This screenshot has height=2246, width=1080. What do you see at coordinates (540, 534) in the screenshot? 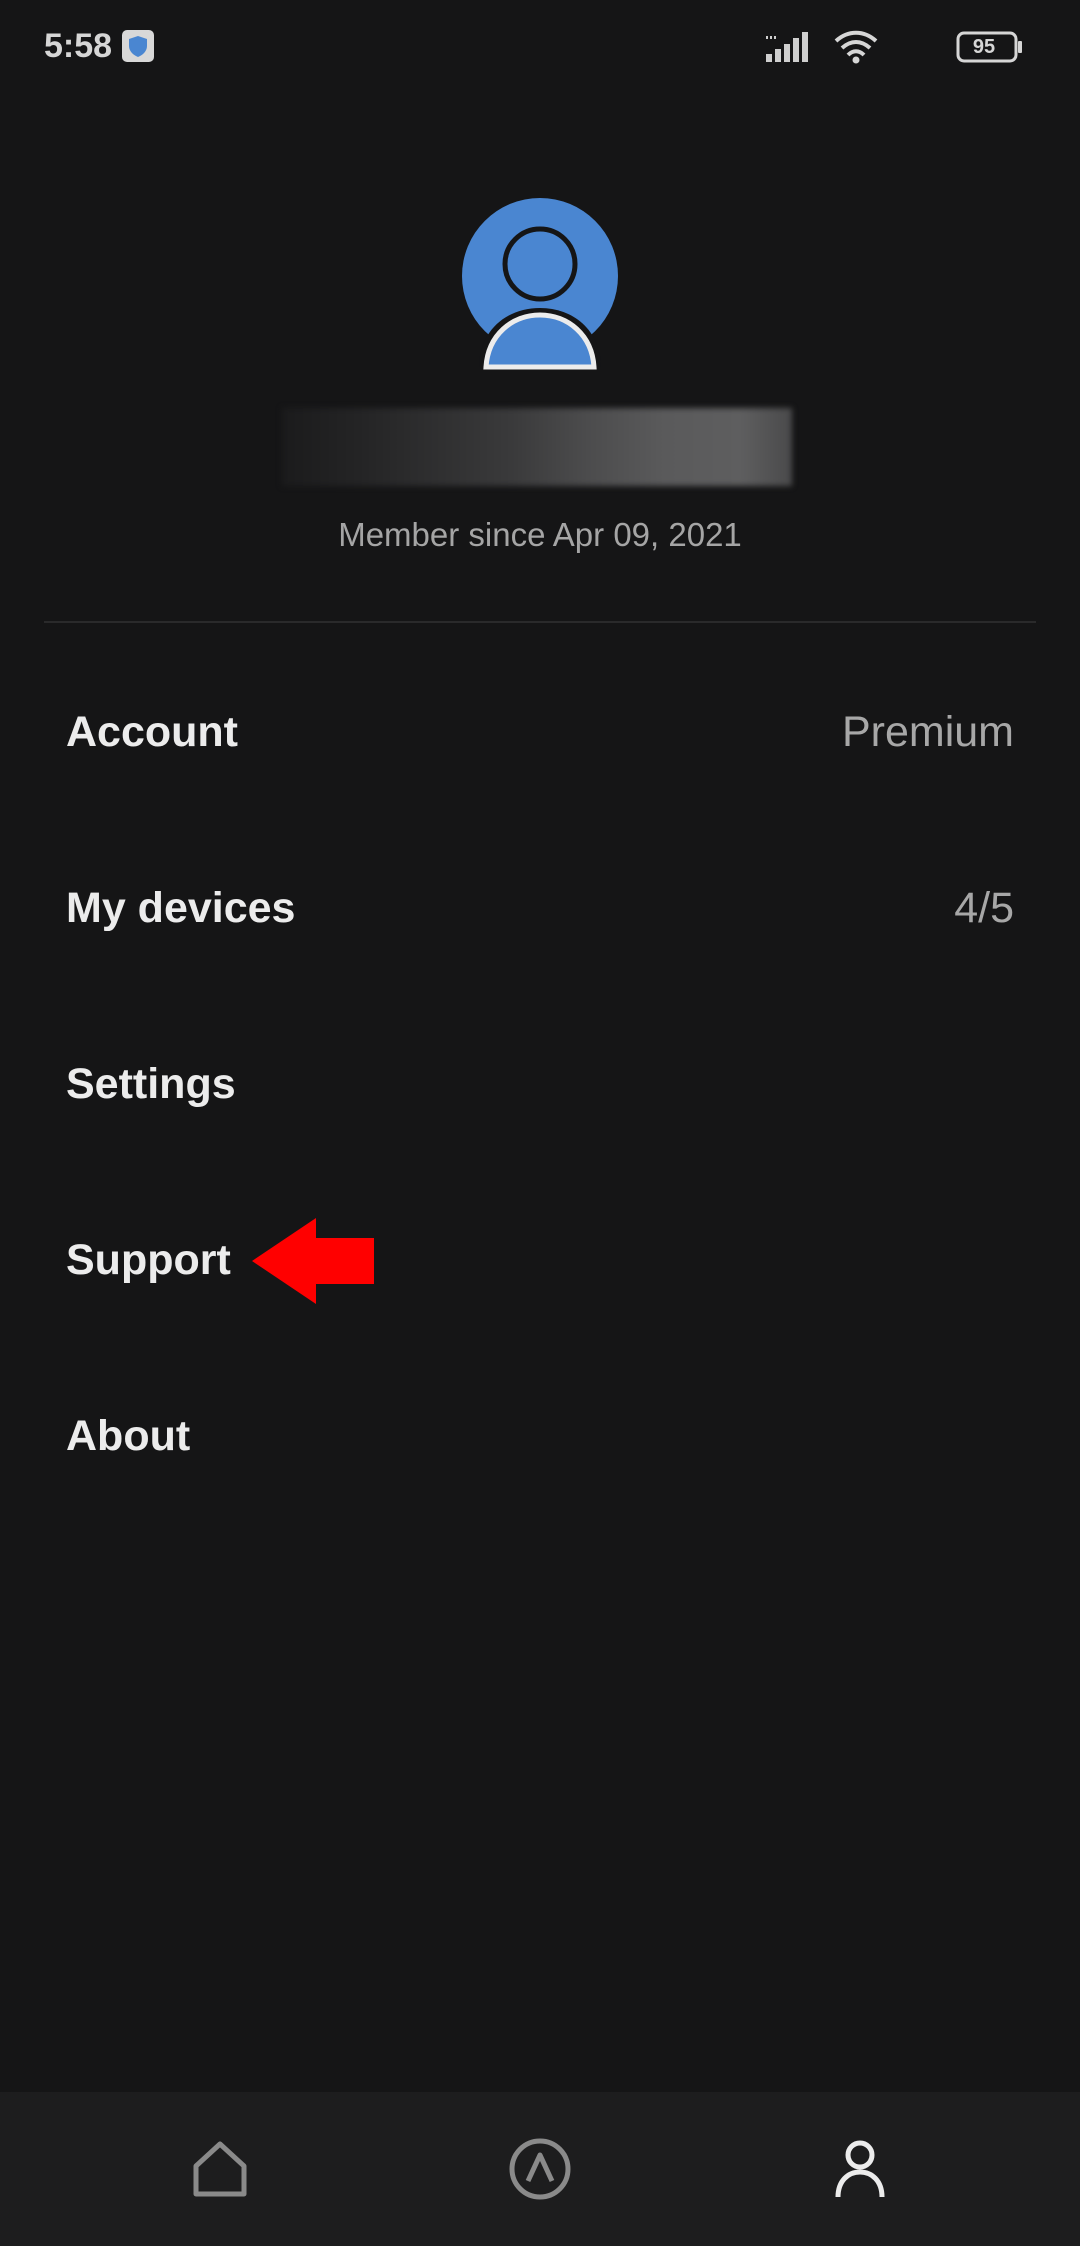
I see `member-since-text: Member since Apr 09, 2021` at bounding box center [540, 534].